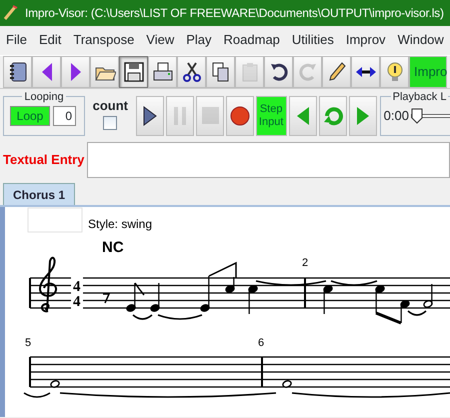 This screenshot has height=418, width=450. Describe the element at coordinates (110, 106) in the screenshot. I see `count-label: count` at that location.